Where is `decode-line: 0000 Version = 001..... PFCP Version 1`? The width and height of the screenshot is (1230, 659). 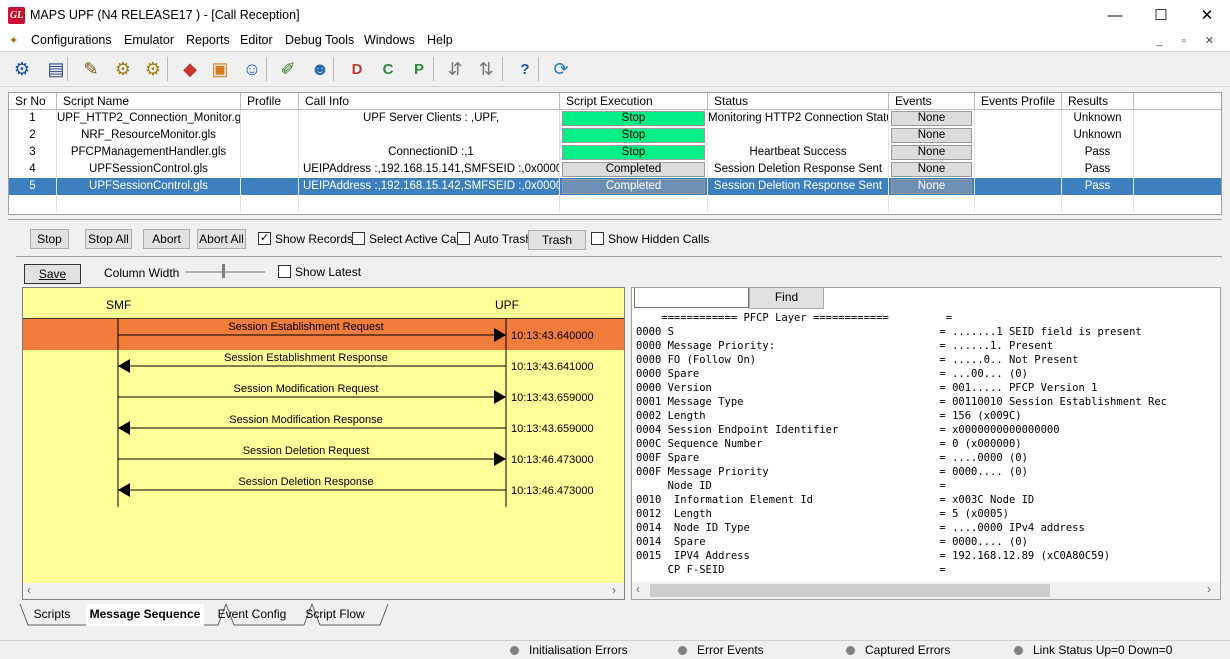 decode-line: 0000 Version = 001..... PFCP Version 1 is located at coordinates (866, 388).